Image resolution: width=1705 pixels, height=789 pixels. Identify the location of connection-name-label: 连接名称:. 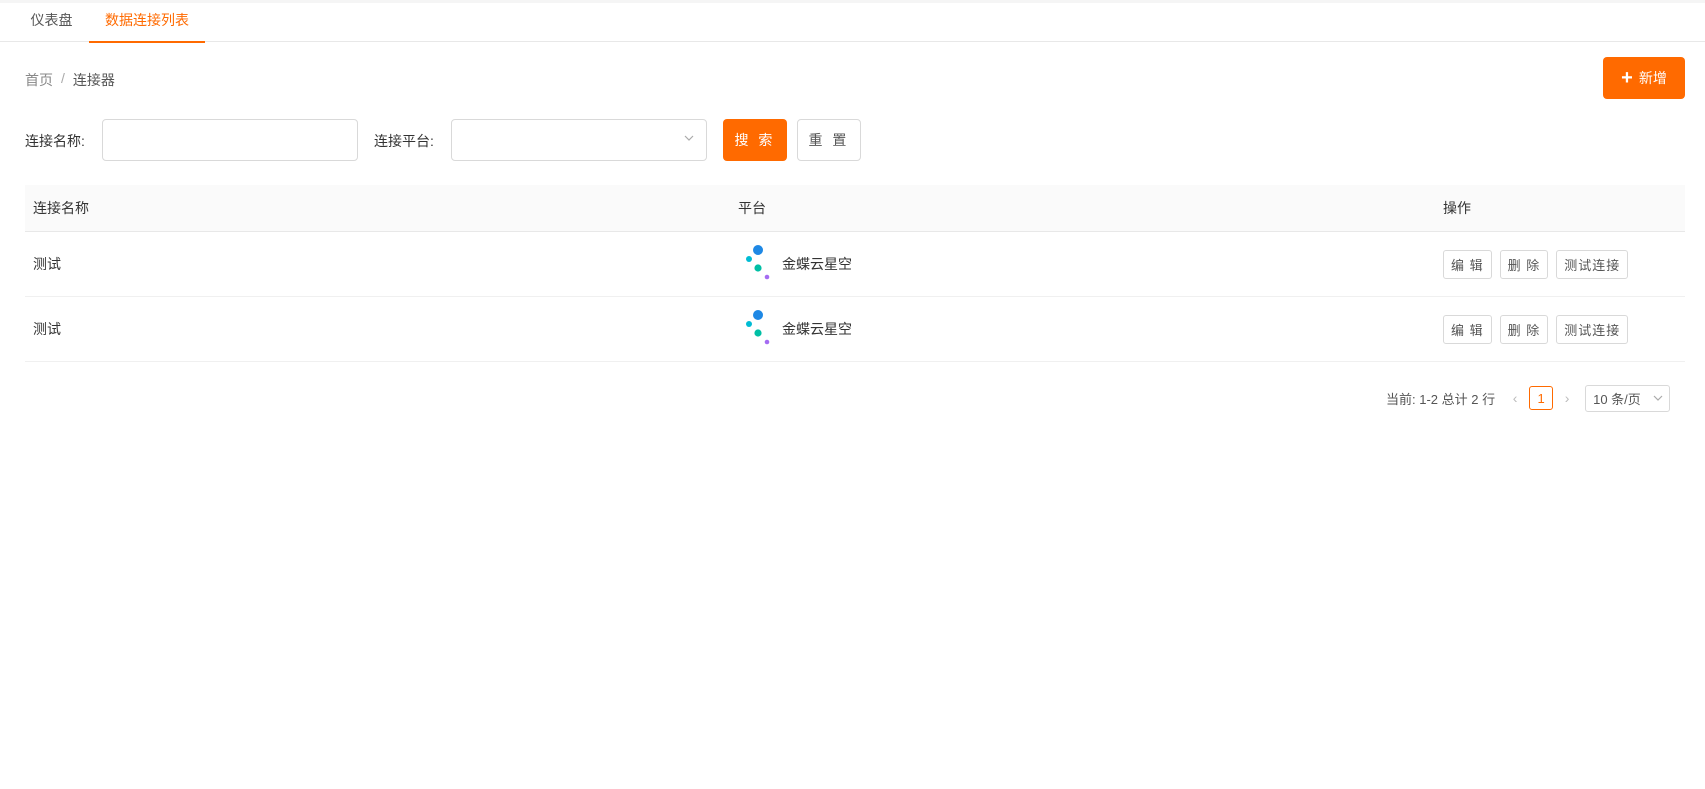
(55, 141).